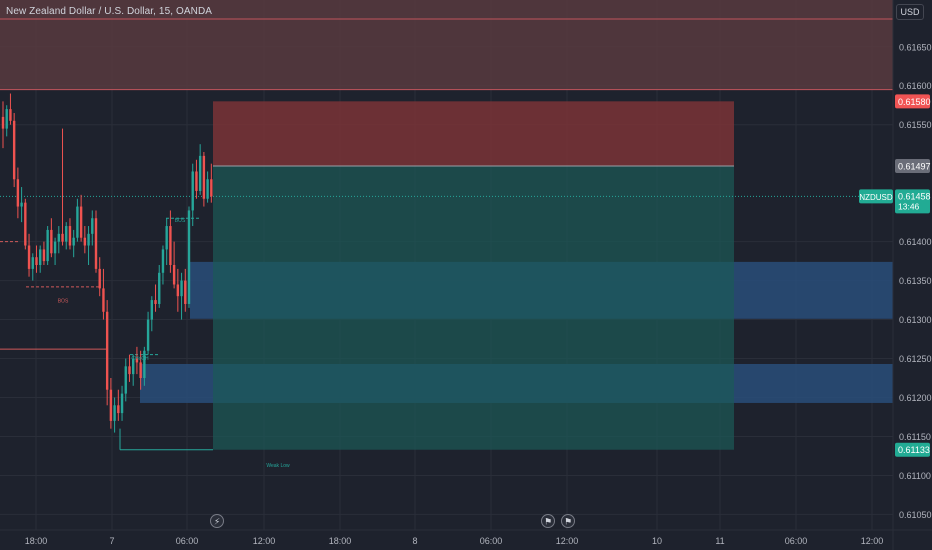  Describe the element at coordinates (915, 281) in the screenshot. I see `y-tick-label: 0.61350` at that location.